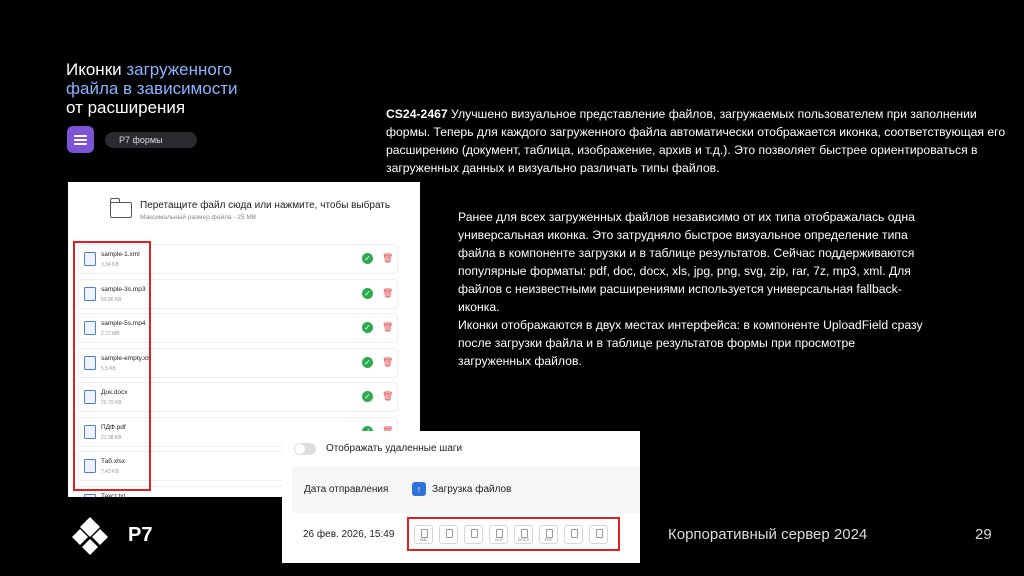 This screenshot has height=576, width=1024. Describe the element at coordinates (417, 114) in the screenshot. I see `issue-id: CS24-2467` at that location.